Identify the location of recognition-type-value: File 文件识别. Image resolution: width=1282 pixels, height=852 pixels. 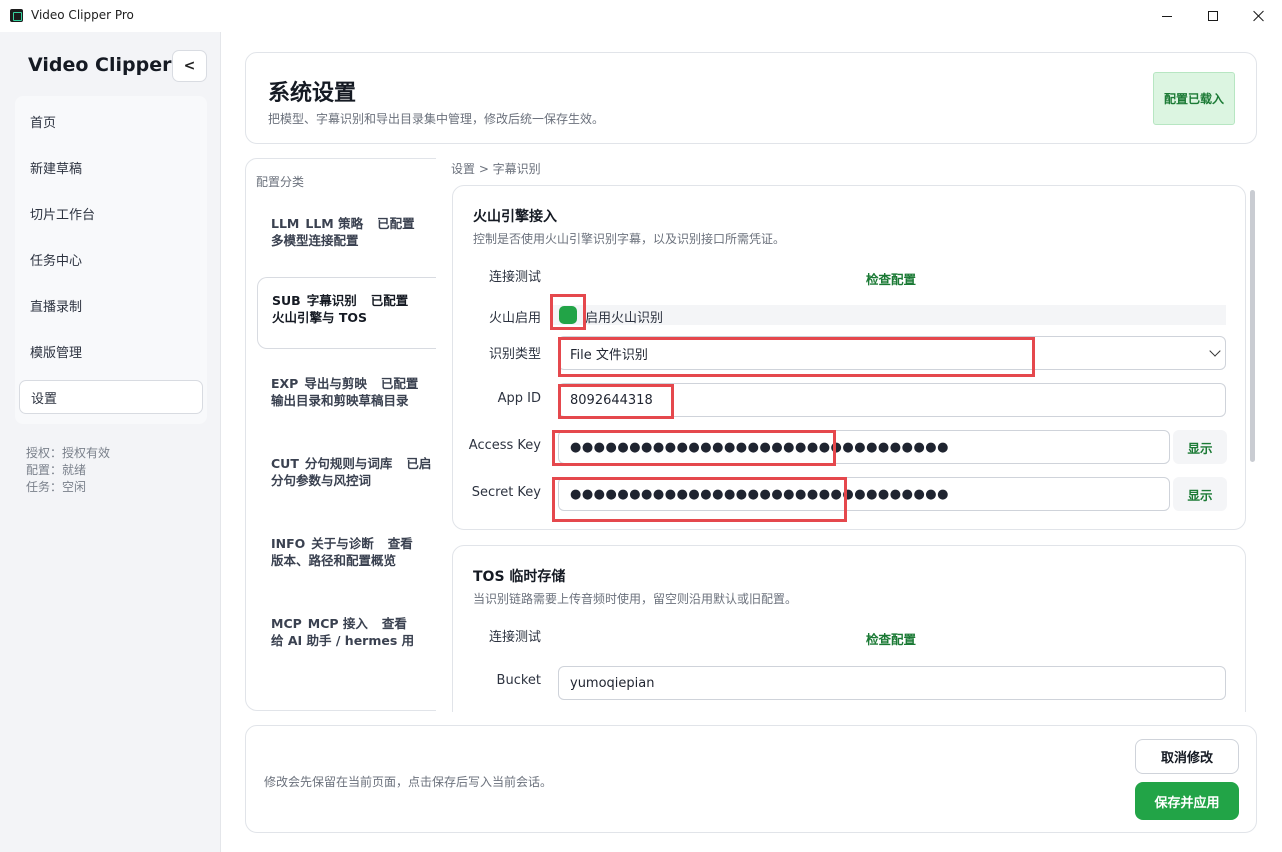
(609, 355).